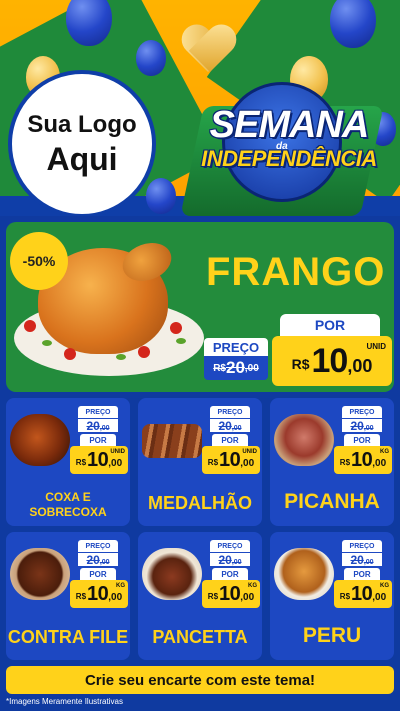 Image resolution: width=400 pixels, height=711 pixels. Describe the element at coordinates (40, 574) in the screenshot. I see `steak-image` at that location.